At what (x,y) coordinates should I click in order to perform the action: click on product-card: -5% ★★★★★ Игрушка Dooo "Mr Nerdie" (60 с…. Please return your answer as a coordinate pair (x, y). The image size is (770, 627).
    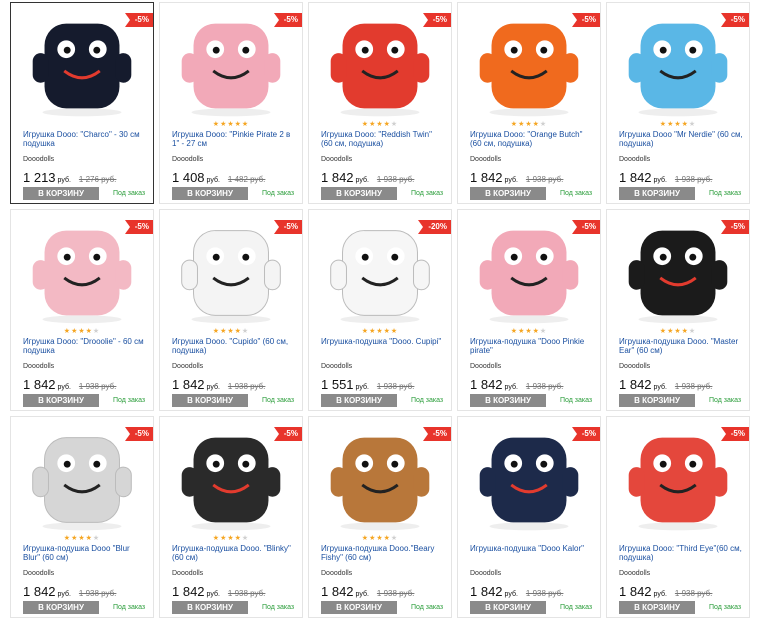
    Looking at the image, I should click on (678, 103).